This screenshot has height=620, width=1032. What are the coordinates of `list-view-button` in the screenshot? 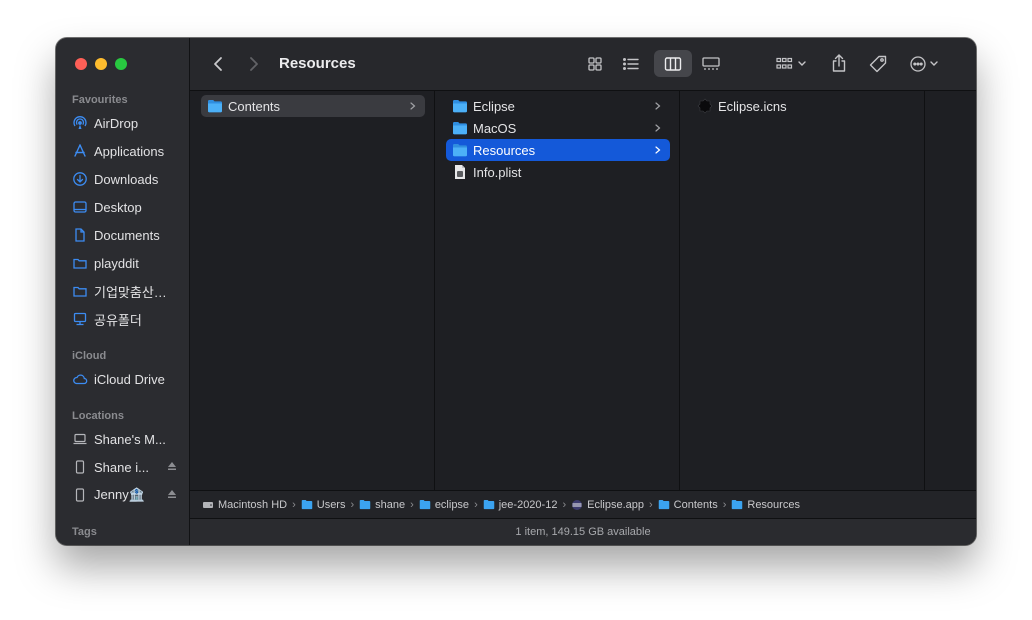 It's located at (631, 64).